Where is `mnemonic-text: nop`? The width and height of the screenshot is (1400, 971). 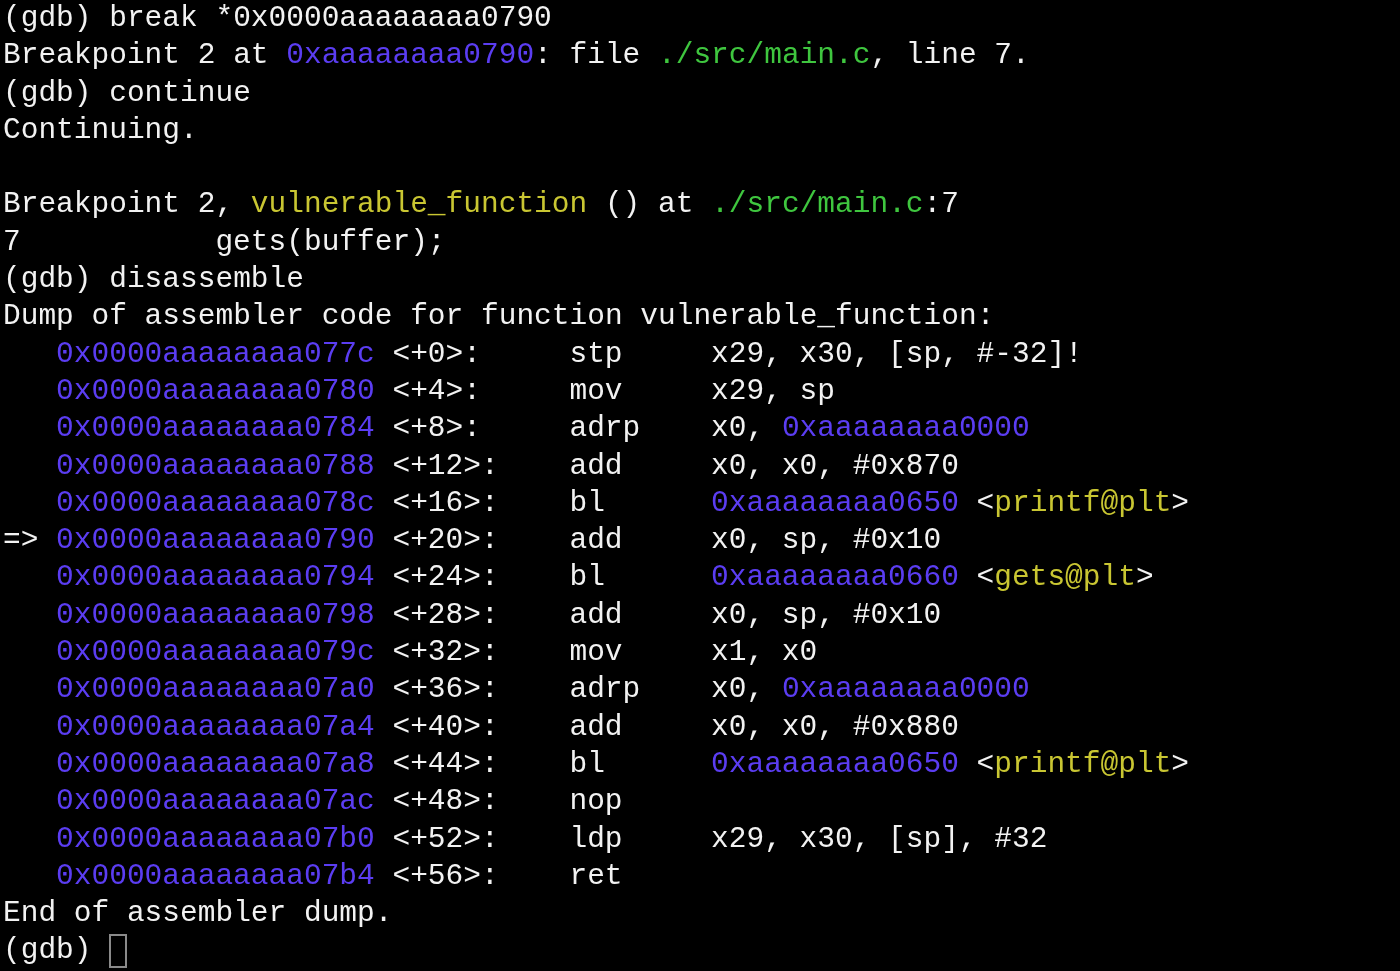
mnemonic-text: nop is located at coordinates (596, 801).